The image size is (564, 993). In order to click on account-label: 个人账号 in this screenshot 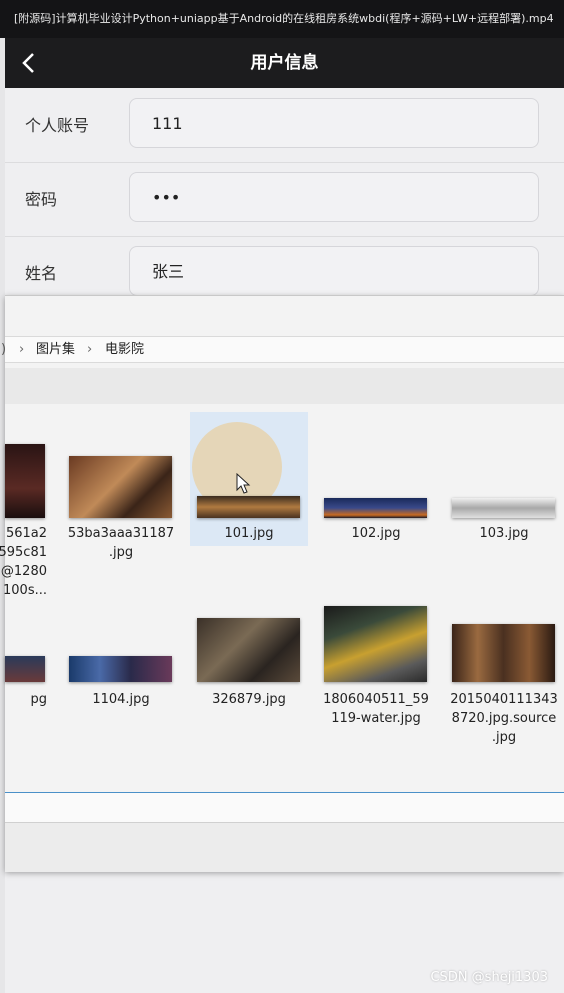, I will do `click(57, 125)`.